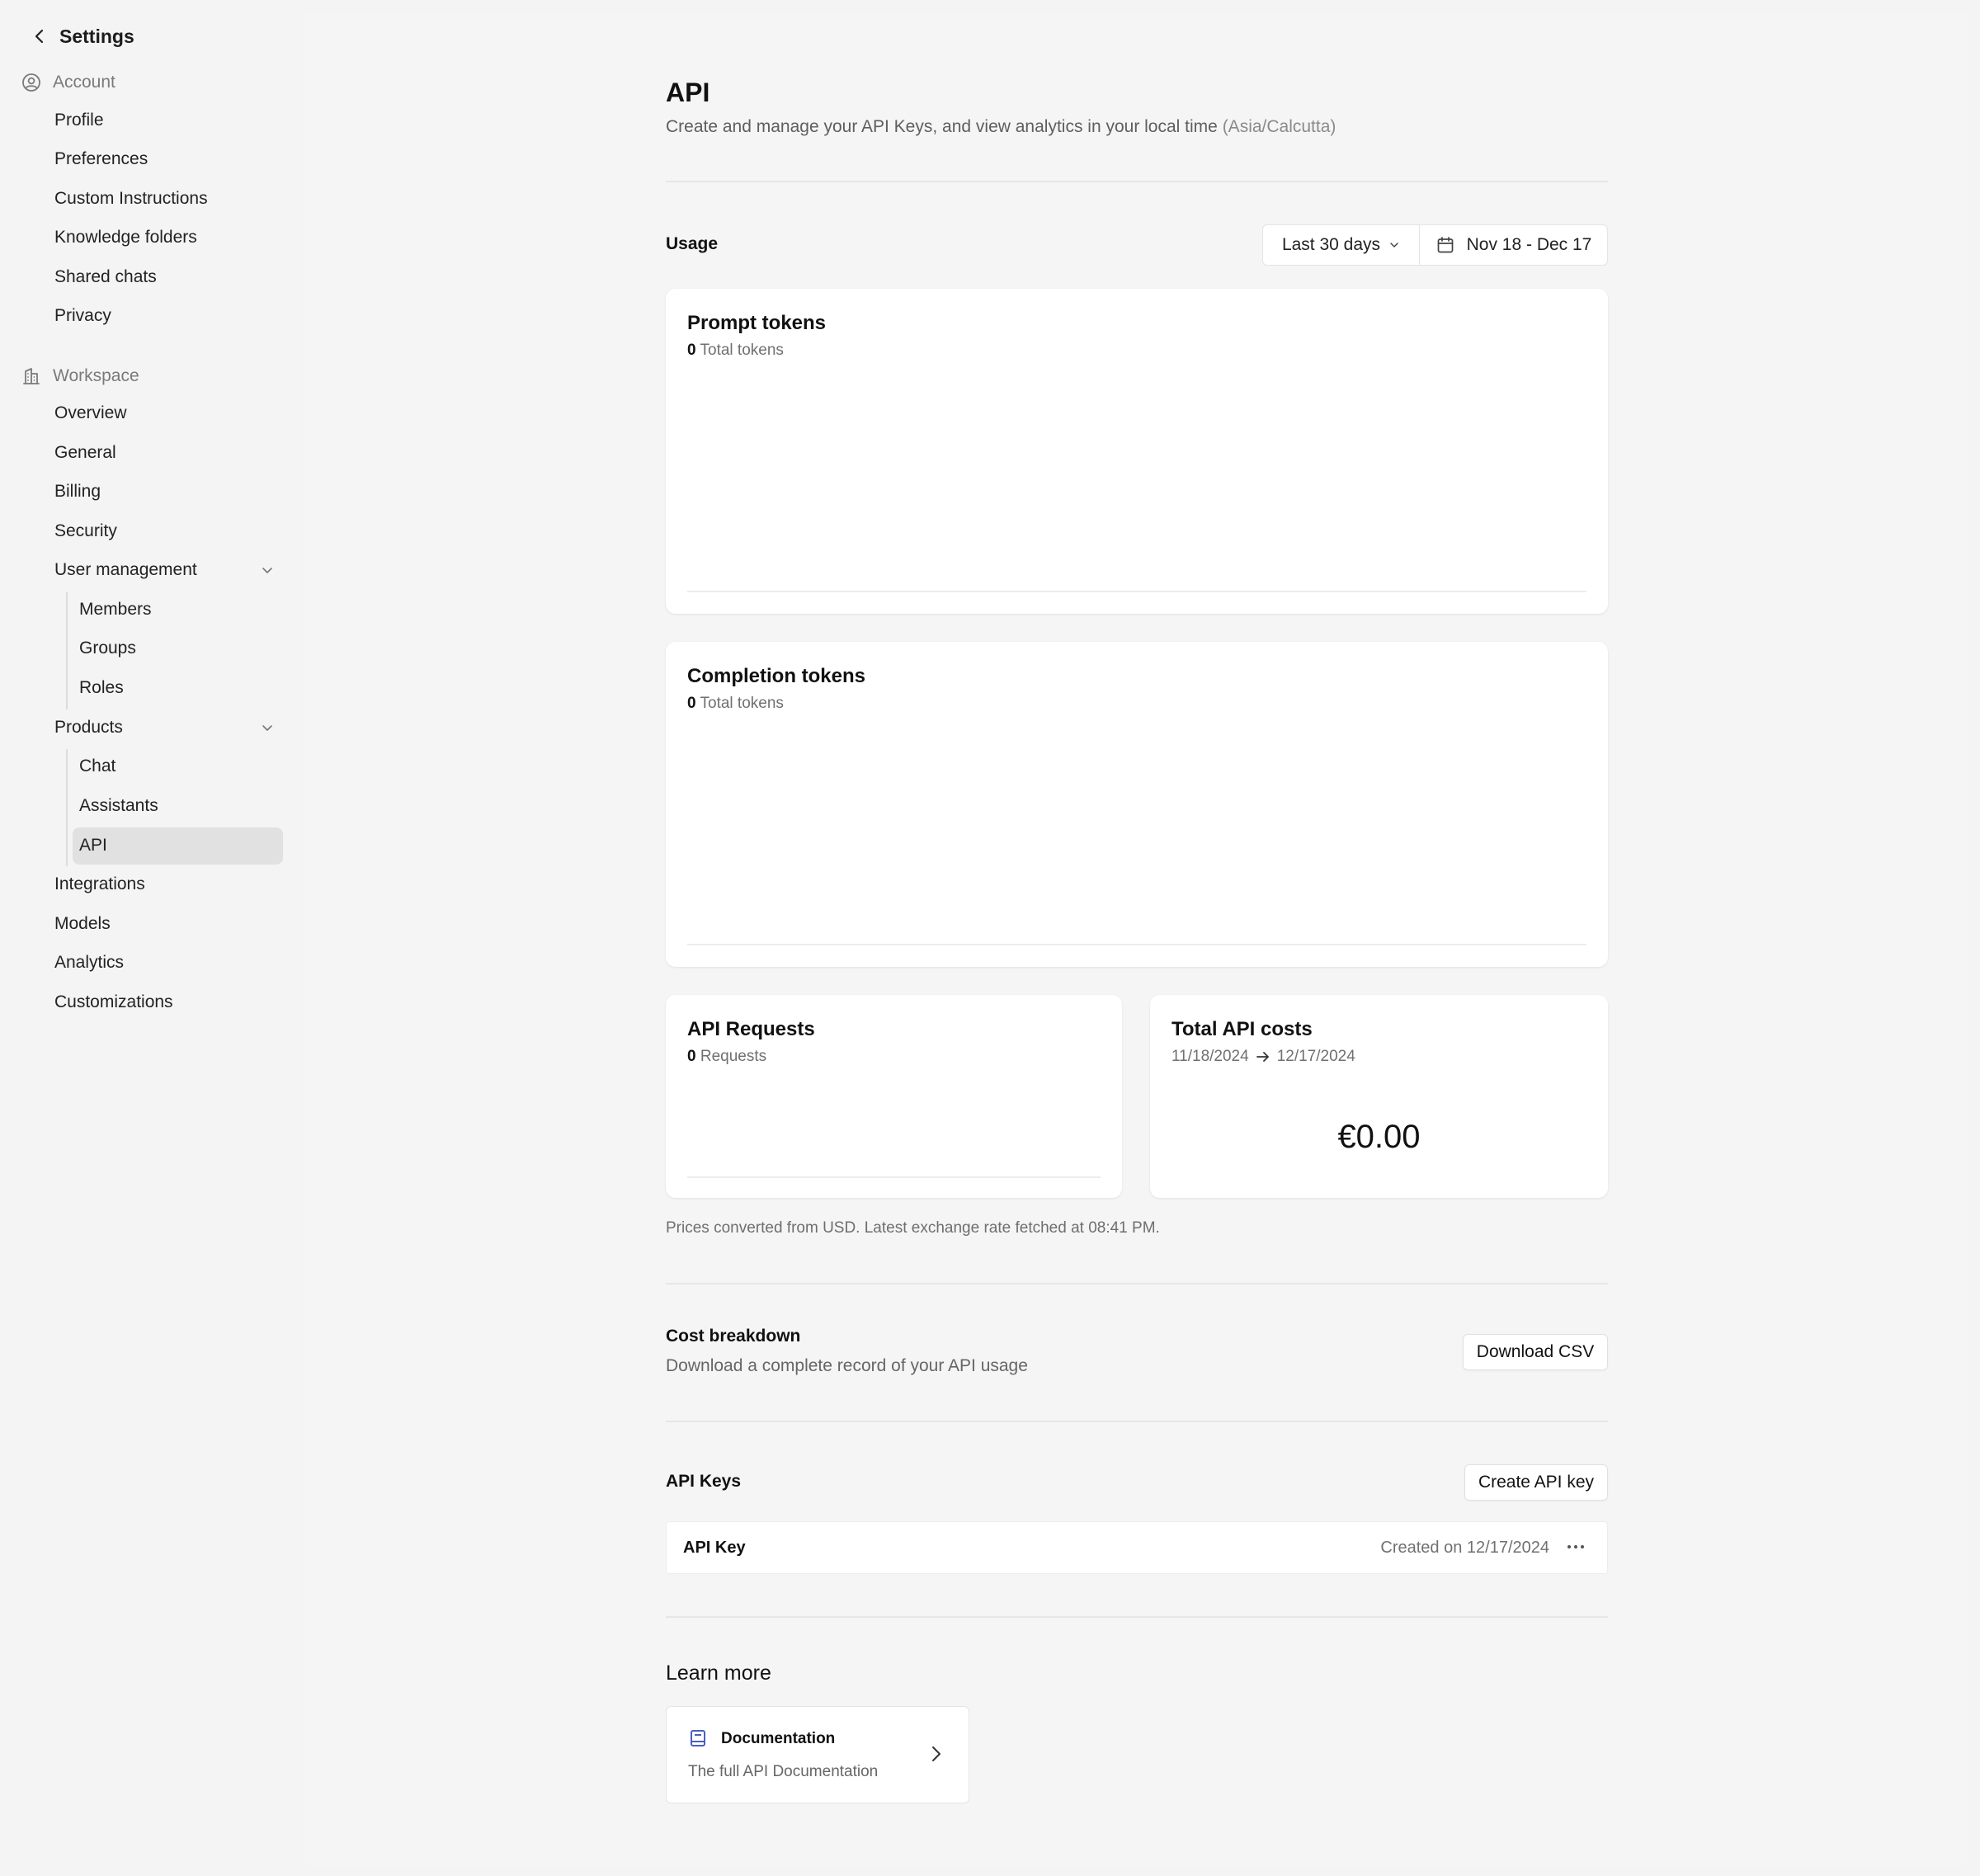 This screenshot has width=1980, height=1876. I want to click on workspace-group-header: Workspace, so click(80, 376).